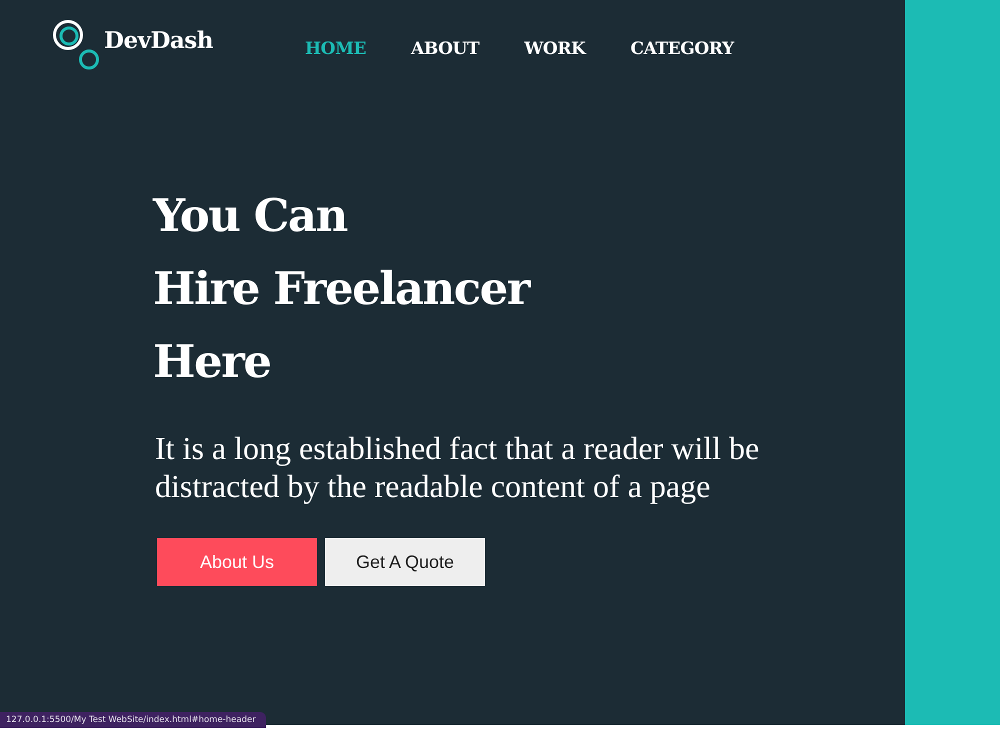  What do you see at coordinates (457, 467) in the screenshot?
I see `hero-text: It is a long established fact that a reader will be distracted by the readable content of a page` at bounding box center [457, 467].